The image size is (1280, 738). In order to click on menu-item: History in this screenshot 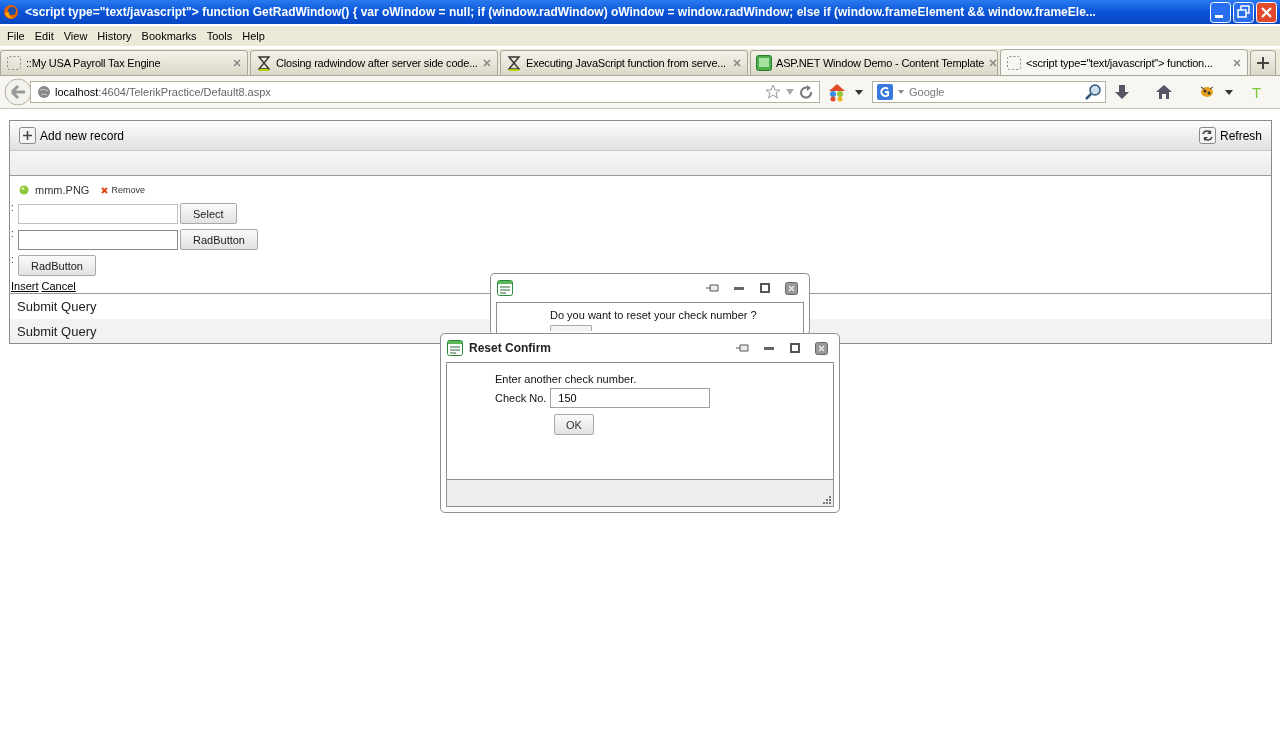, I will do `click(114, 36)`.